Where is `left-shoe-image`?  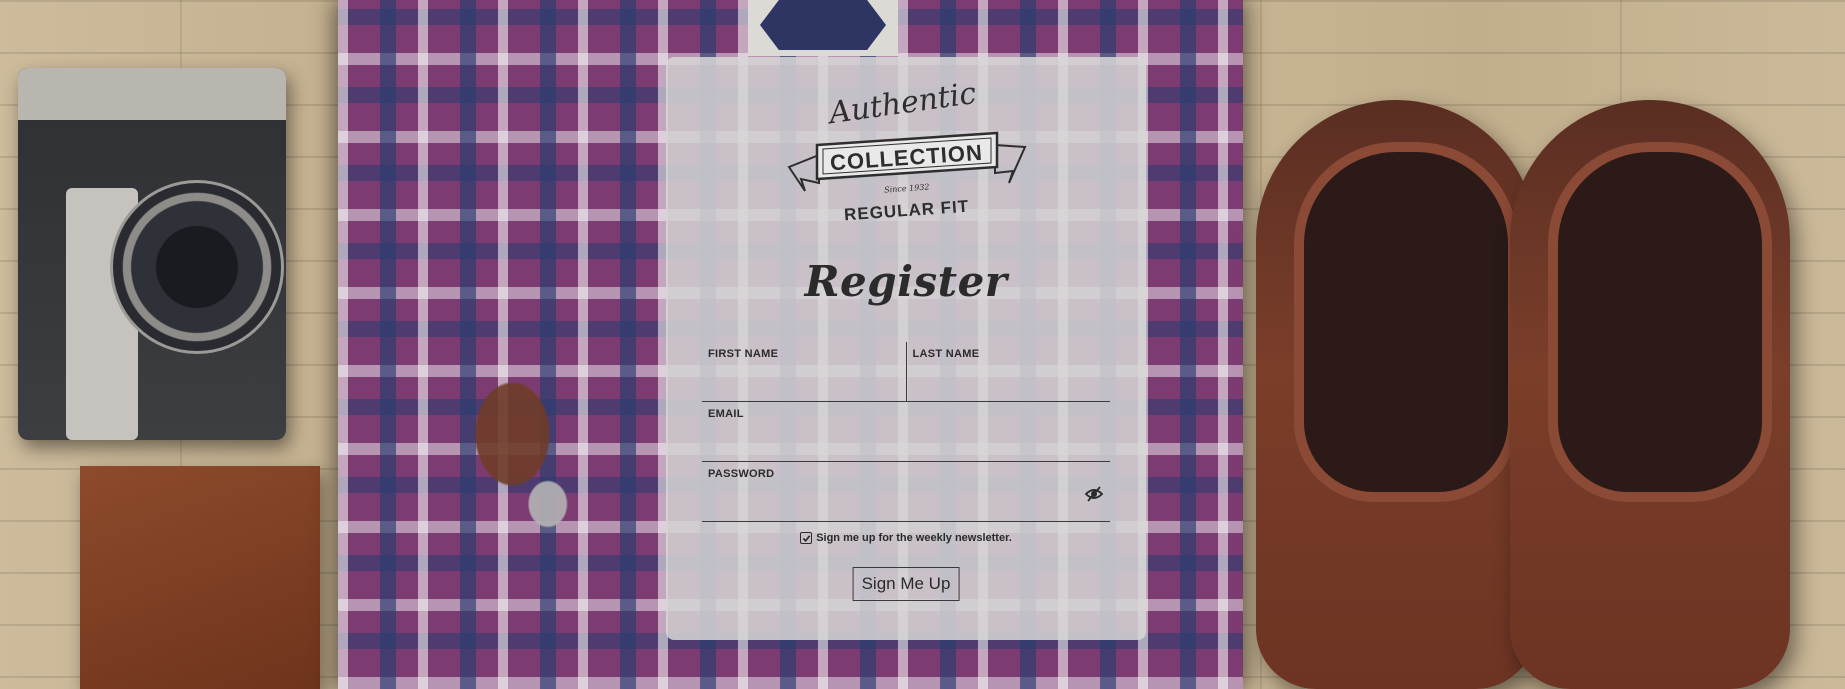
left-shoe-image is located at coordinates (1396, 394).